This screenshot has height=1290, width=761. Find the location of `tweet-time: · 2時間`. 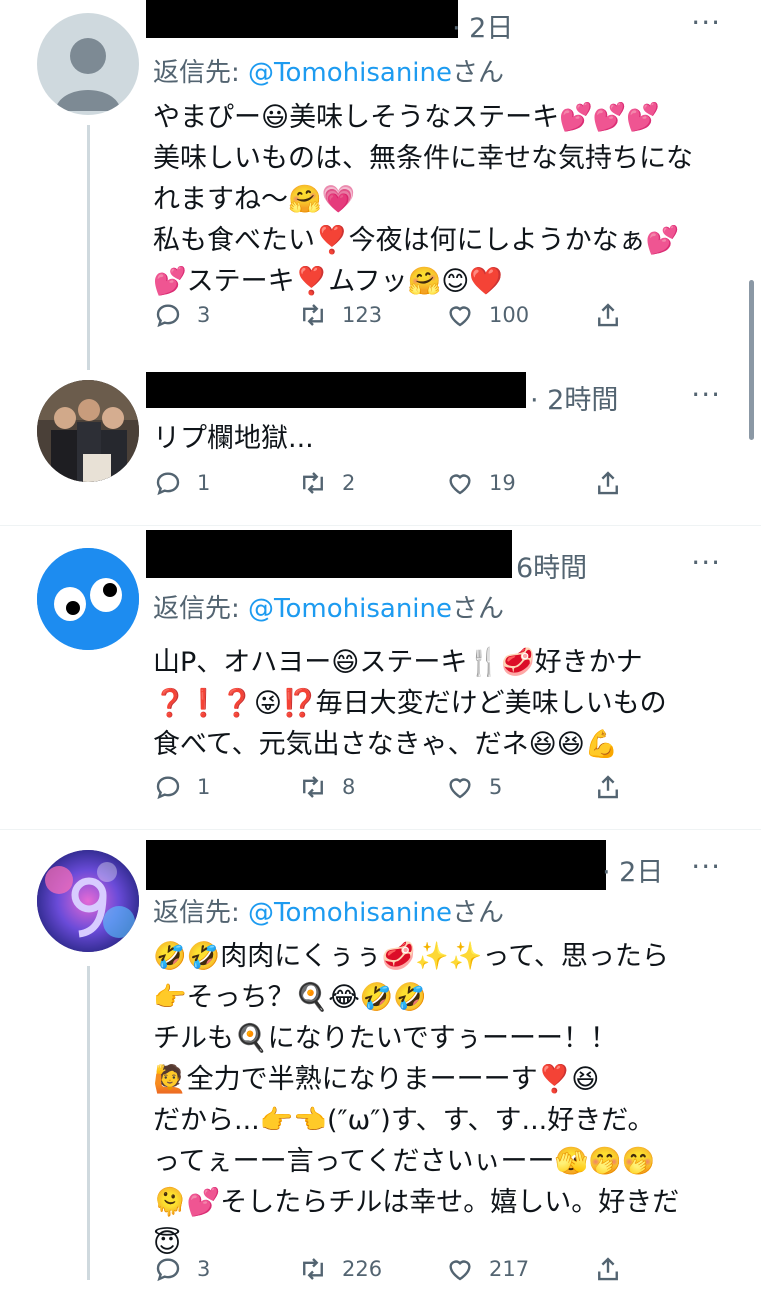

tweet-time: · 2時間 is located at coordinates (574, 397).